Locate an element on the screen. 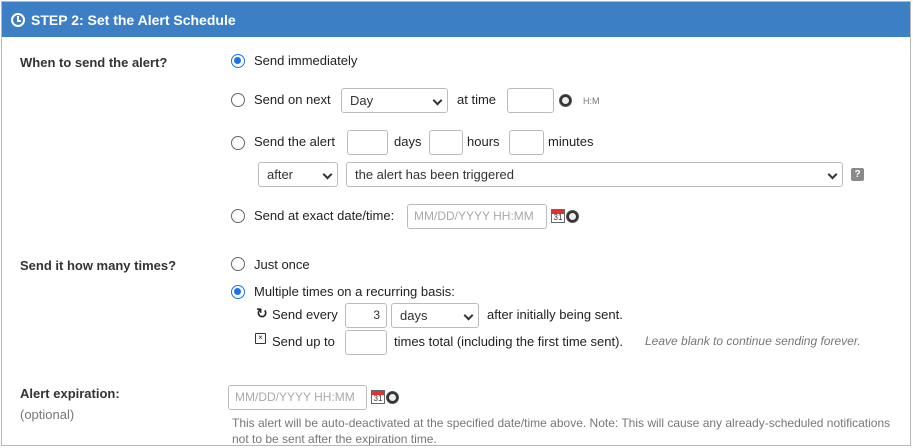 The width and height of the screenshot is (913, 448). send-on-next-label: Send on next is located at coordinates (292, 99).